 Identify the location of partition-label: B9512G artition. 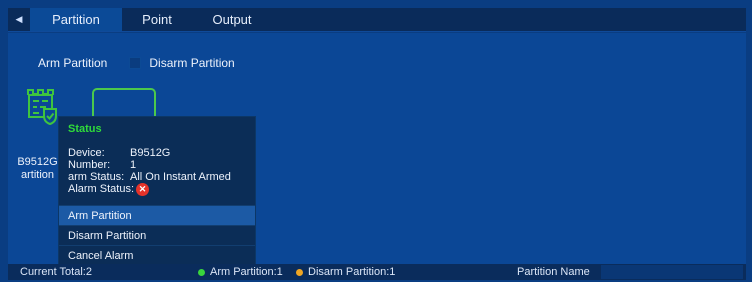
(37, 169).